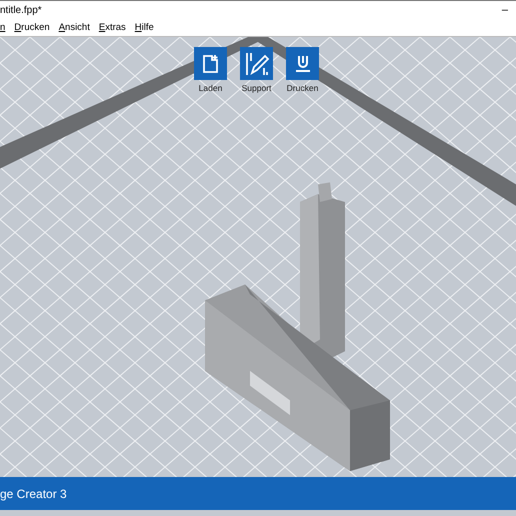 This screenshot has width=516, height=516. I want to click on window-title: ntitle.fpp*, so click(21, 11).